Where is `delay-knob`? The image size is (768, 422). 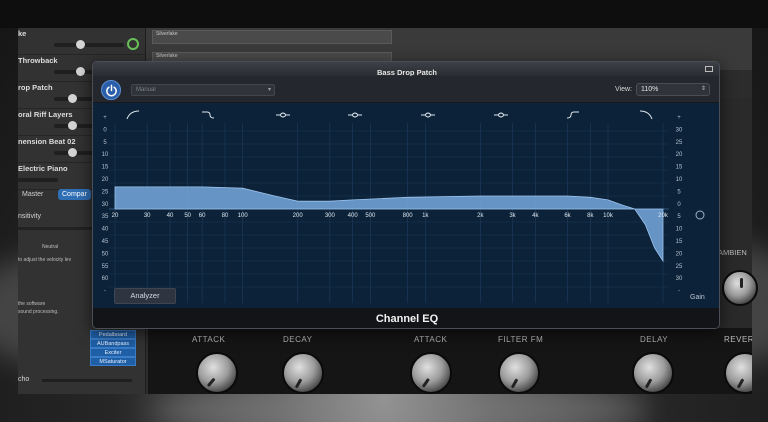
delay-knob is located at coordinates (653, 373).